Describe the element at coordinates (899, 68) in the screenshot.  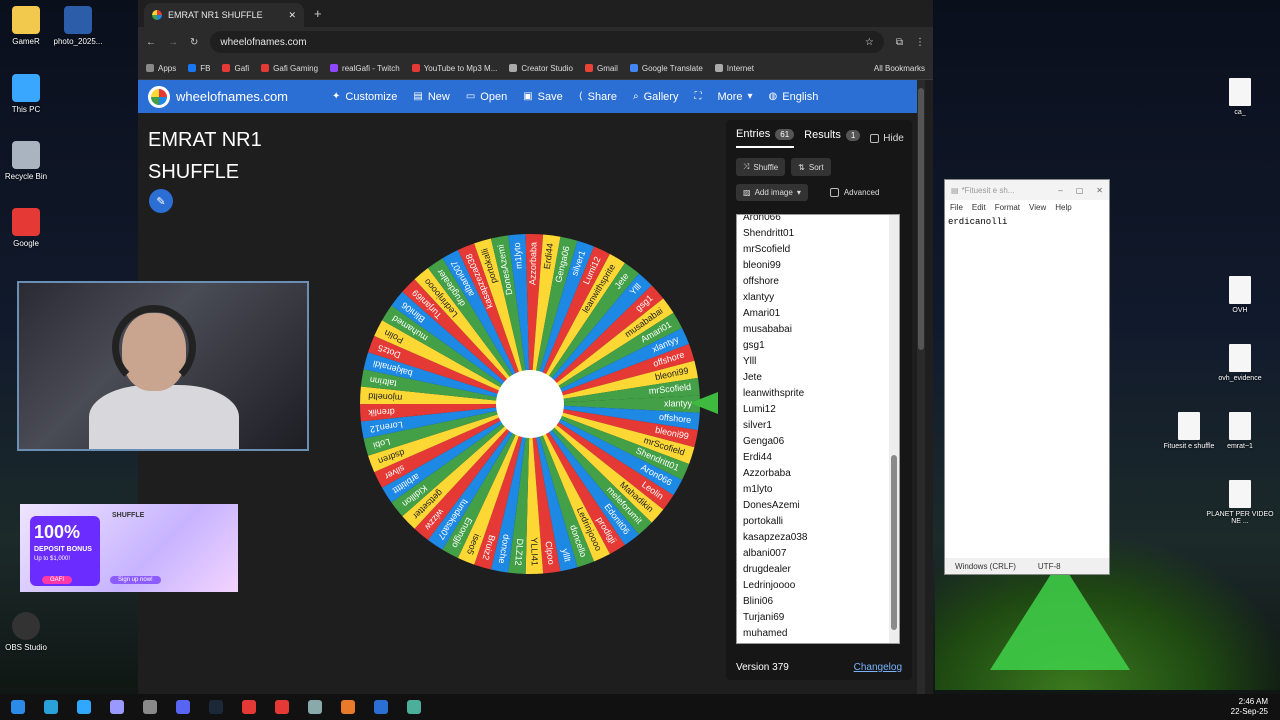
I see `all-bookmarks: All Bookmarks` at that location.